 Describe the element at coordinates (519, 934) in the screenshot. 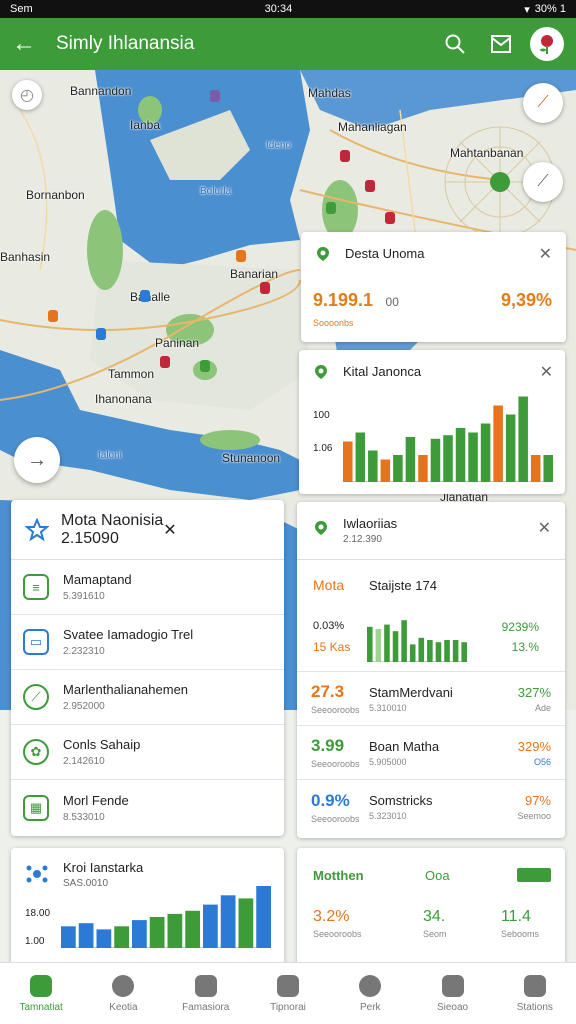

I see `summary-col-sub: Sebooms` at that location.